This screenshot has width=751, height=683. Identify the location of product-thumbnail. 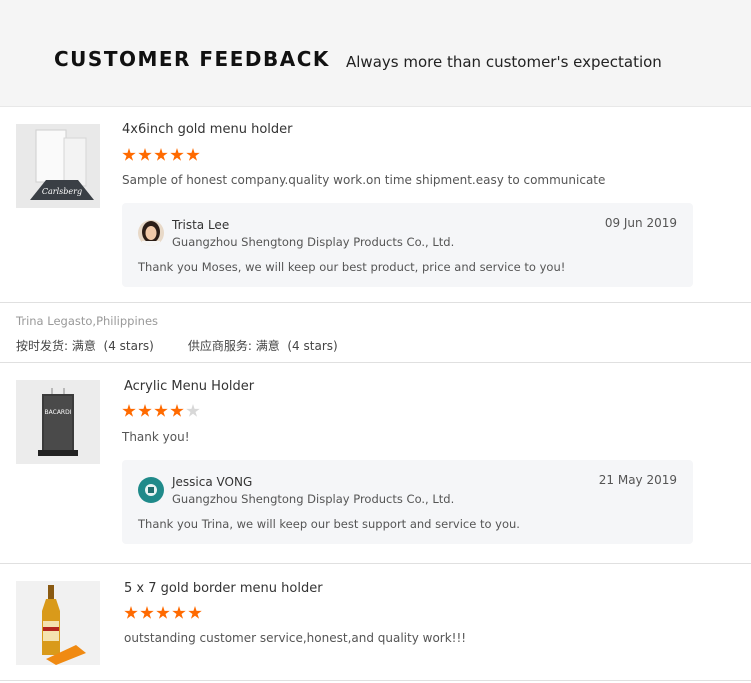
(58, 623).